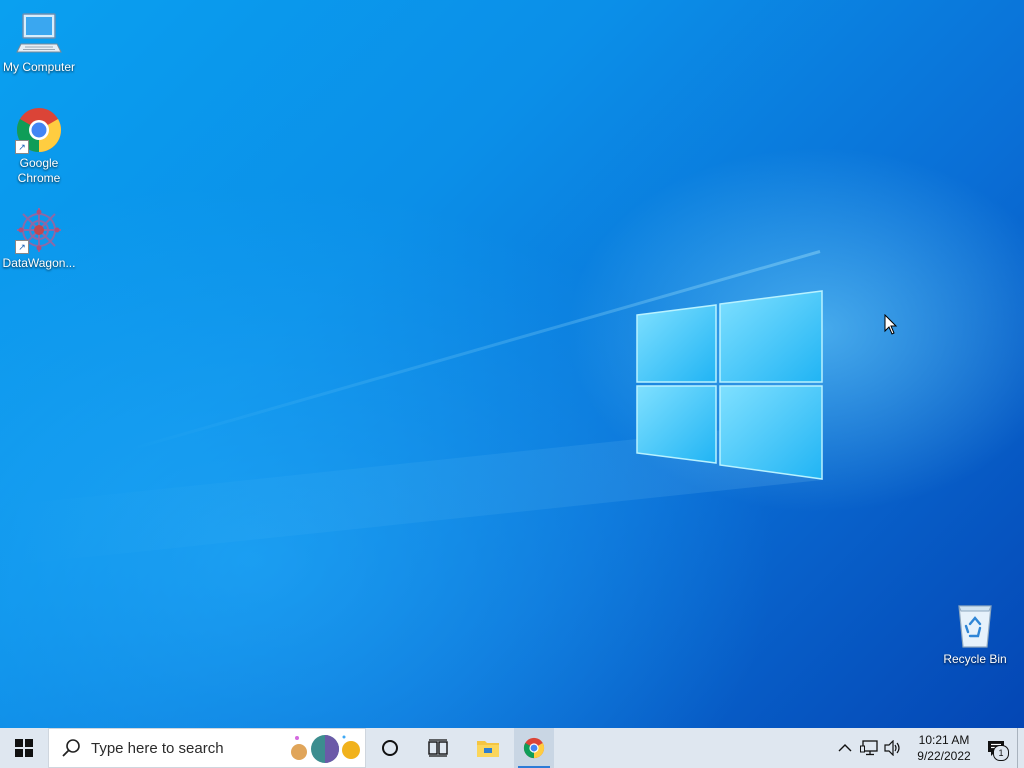 Image resolution: width=1024 pixels, height=768 pixels. I want to click on taskbar-file-explorer, so click(488, 748).